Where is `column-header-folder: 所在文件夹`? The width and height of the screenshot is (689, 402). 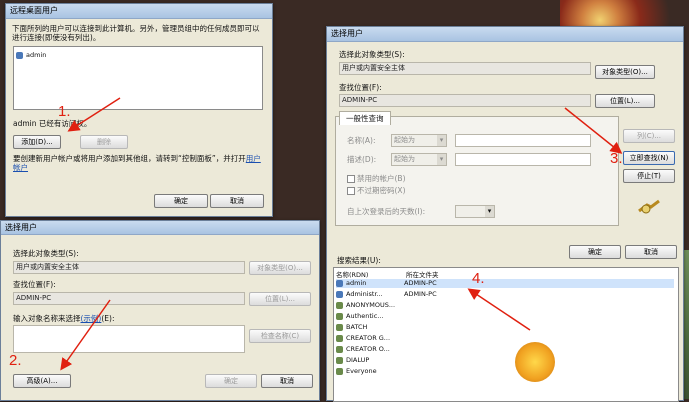
column-header-folder: 所在文件夹 is located at coordinates (422, 274).